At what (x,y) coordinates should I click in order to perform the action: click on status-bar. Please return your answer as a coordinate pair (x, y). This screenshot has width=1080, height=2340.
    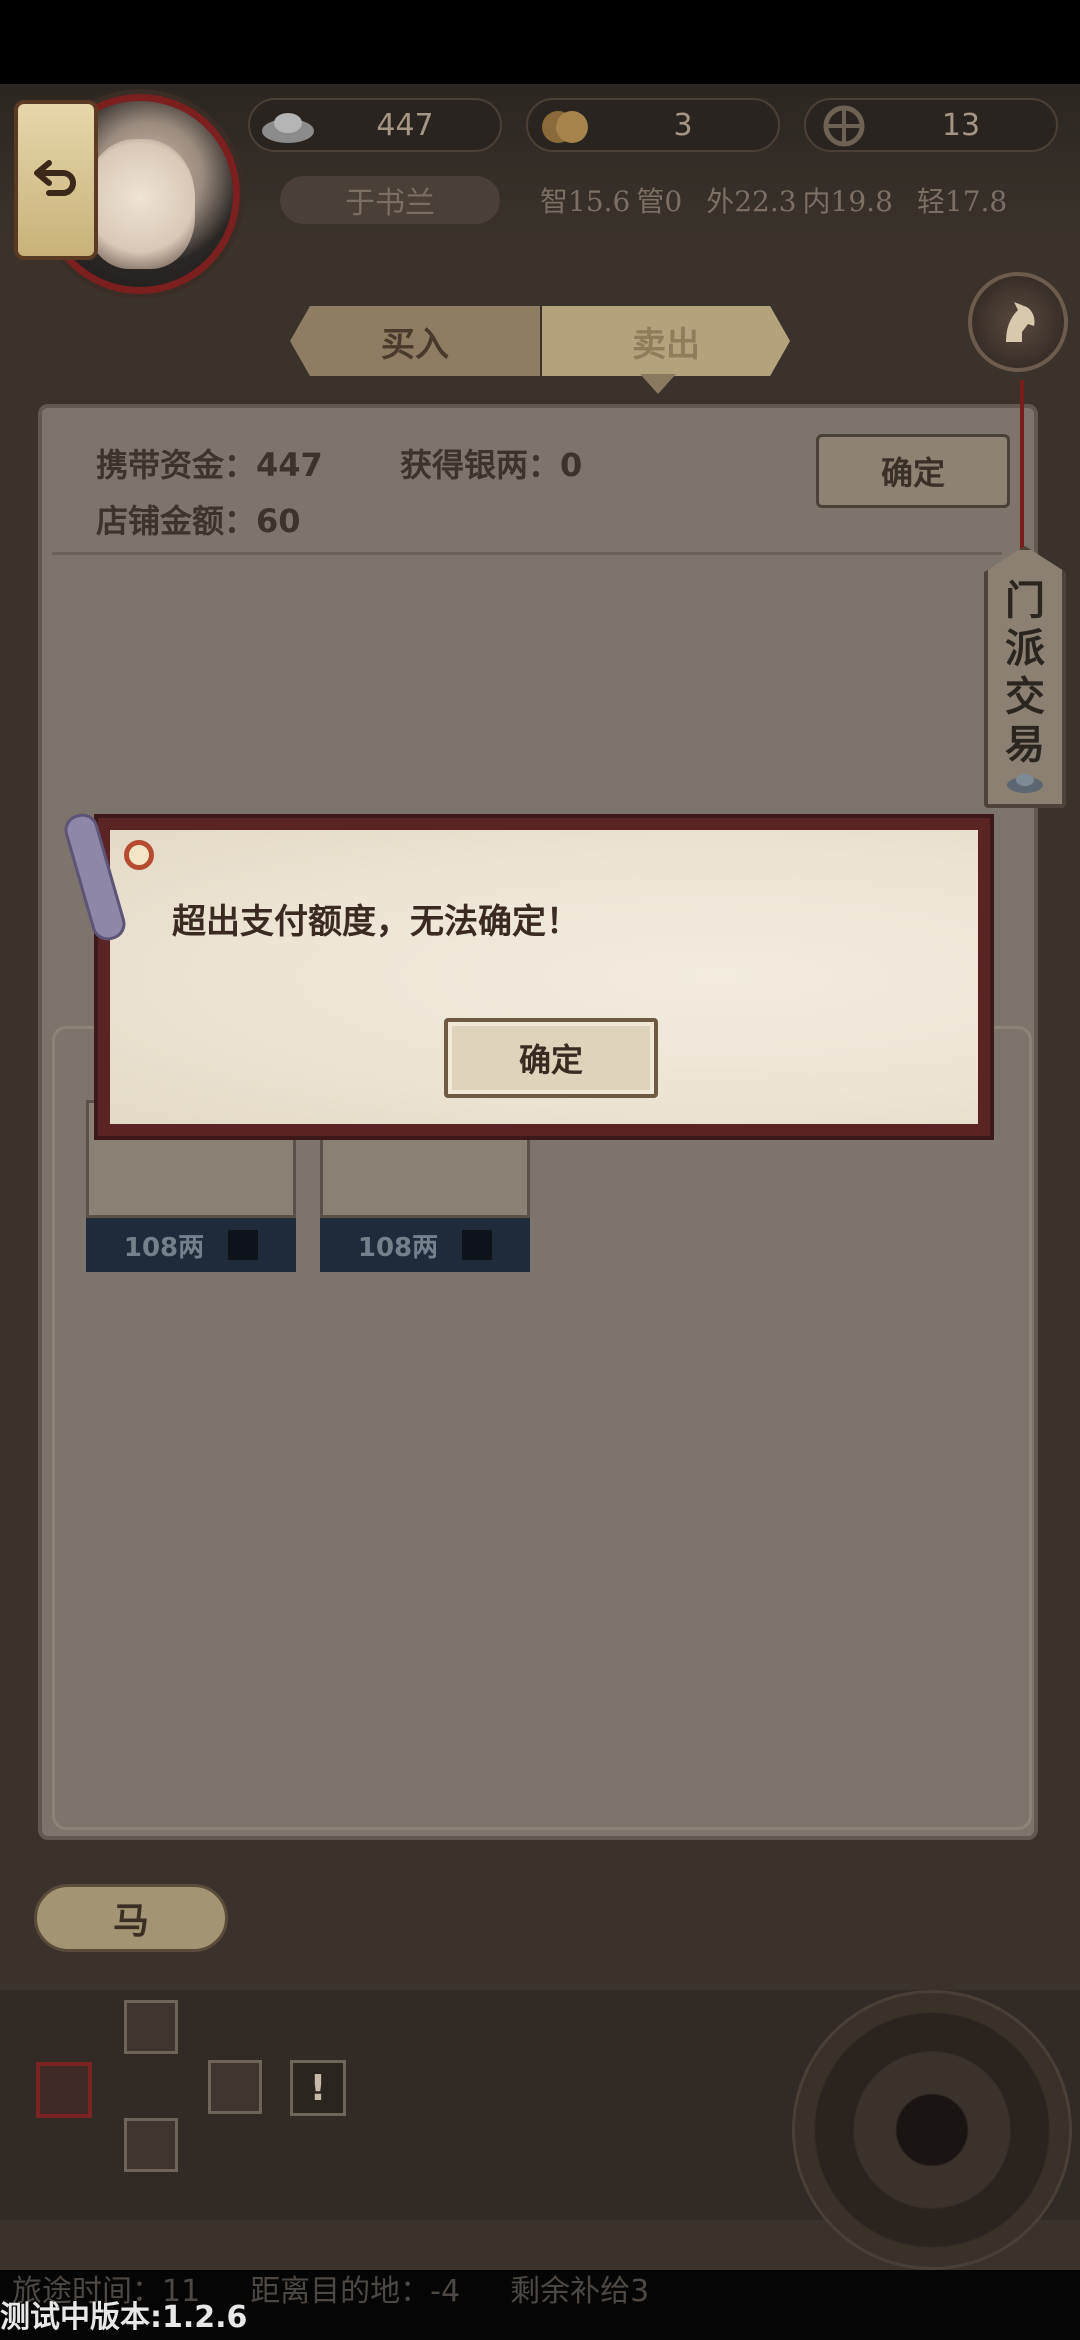
    Looking at the image, I should click on (540, 42).